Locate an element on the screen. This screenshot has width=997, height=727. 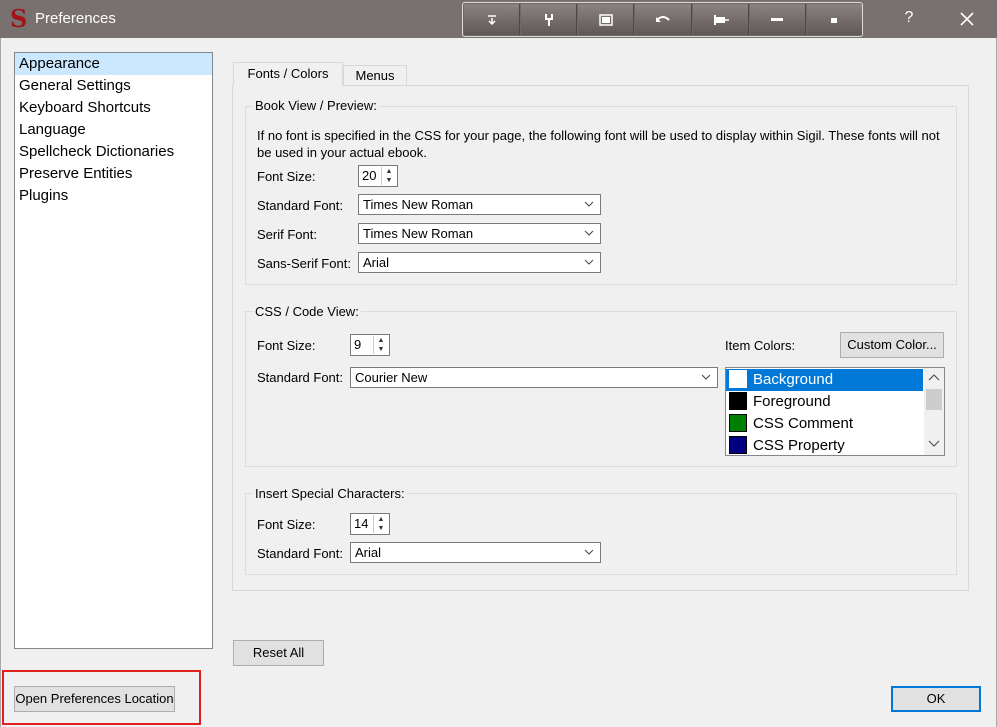
title-bar: S Preferences ? is located at coordinates (498, 19).